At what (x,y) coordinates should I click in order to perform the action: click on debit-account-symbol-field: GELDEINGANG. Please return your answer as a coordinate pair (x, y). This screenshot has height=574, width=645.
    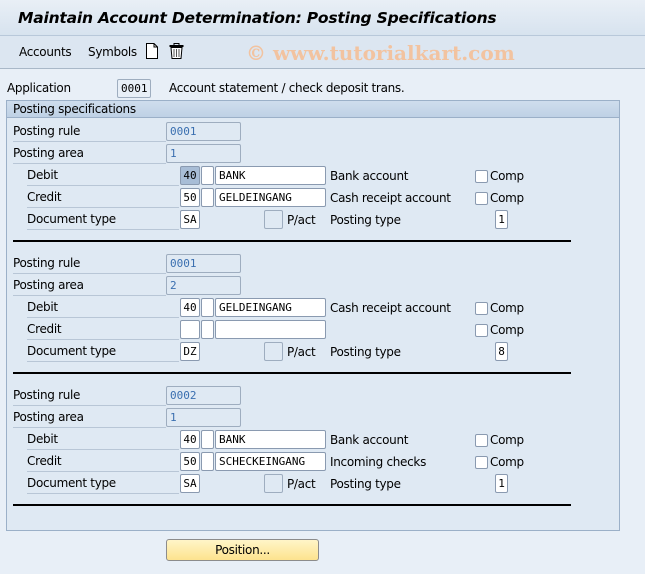
    Looking at the image, I should click on (270, 307).